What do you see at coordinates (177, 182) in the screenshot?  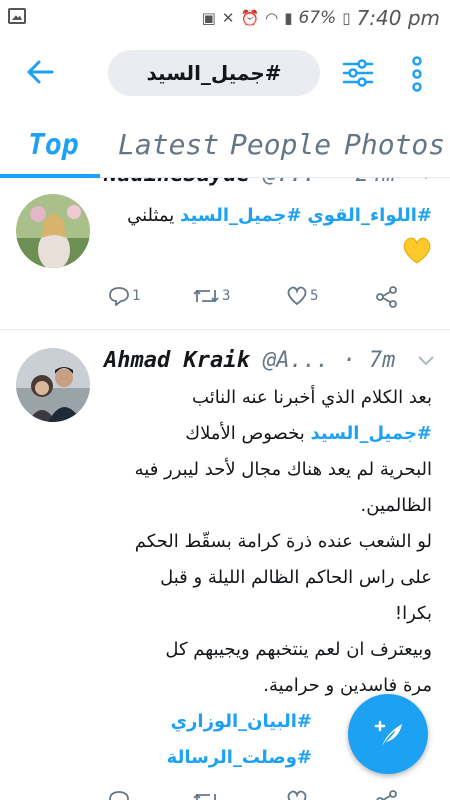 I see `author-name: NadineSayde` at bounding box center [177, 182].